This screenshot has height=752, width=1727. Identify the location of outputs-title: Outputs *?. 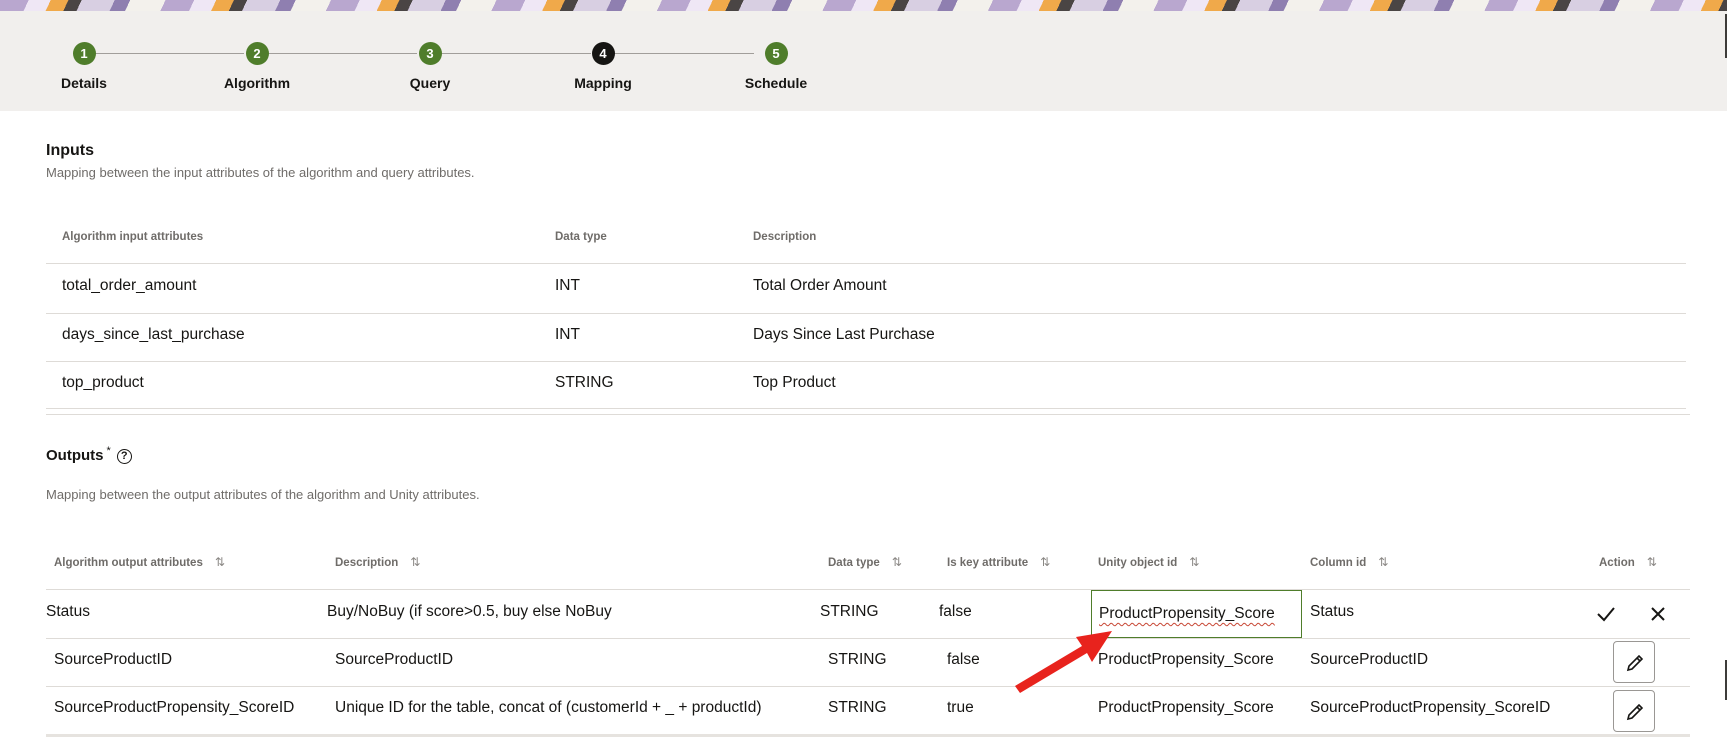
(89, 454).